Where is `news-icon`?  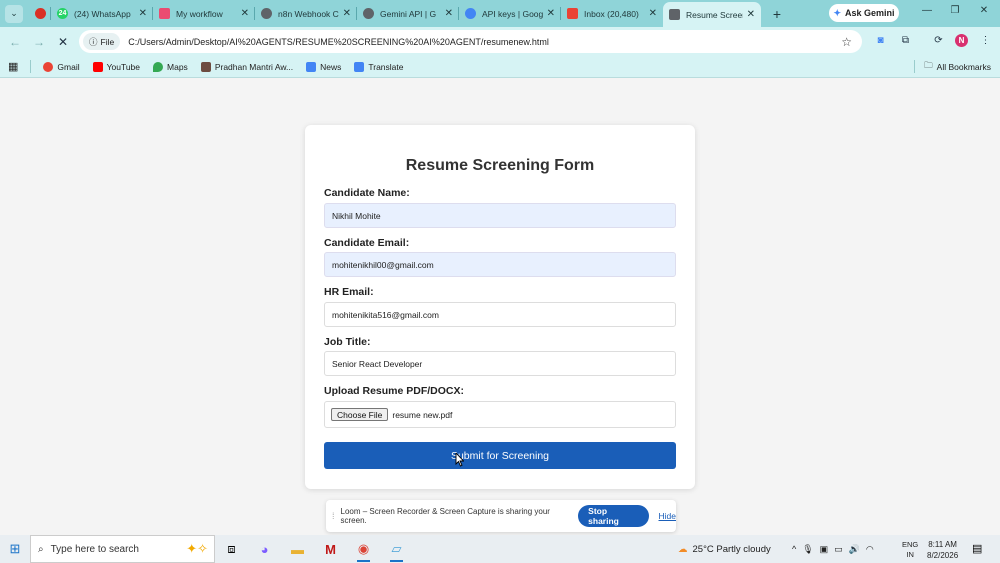
news-icon is located at coordinates (311, 66).